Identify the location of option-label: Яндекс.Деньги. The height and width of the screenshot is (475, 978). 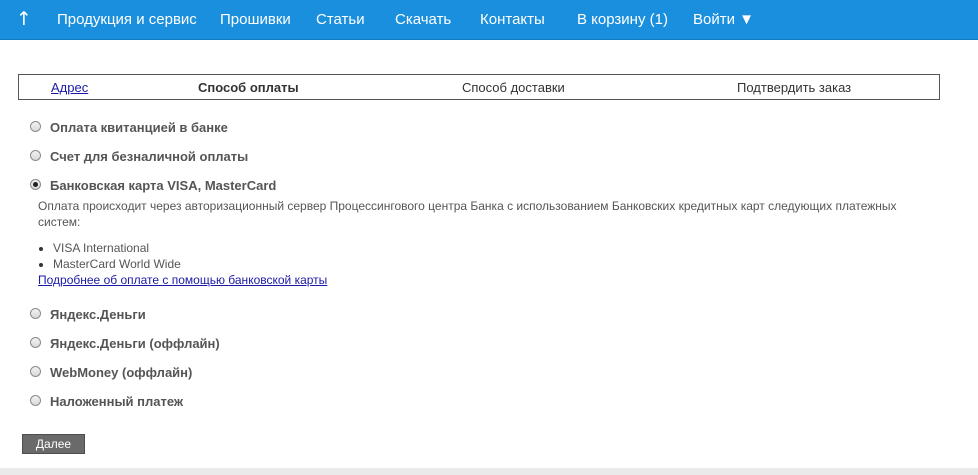
(98, 314).